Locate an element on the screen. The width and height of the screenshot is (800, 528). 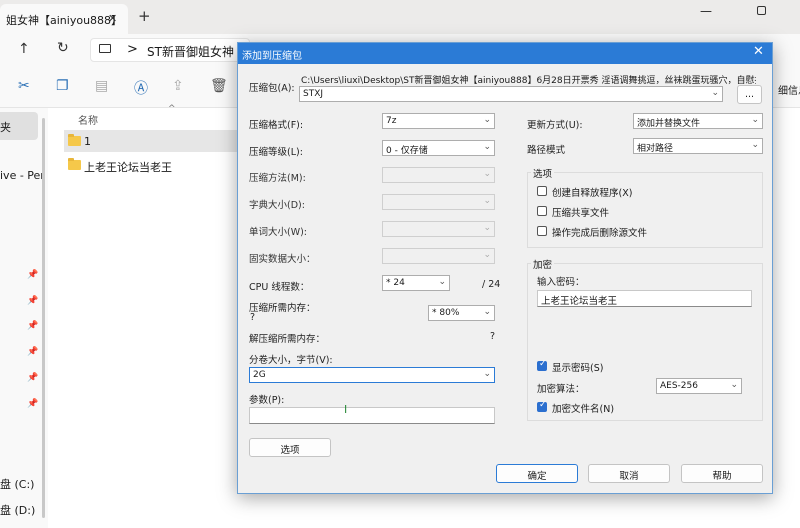
create-sfx-label: 创建自释放程序(X) is located at coordinates (592, 193).